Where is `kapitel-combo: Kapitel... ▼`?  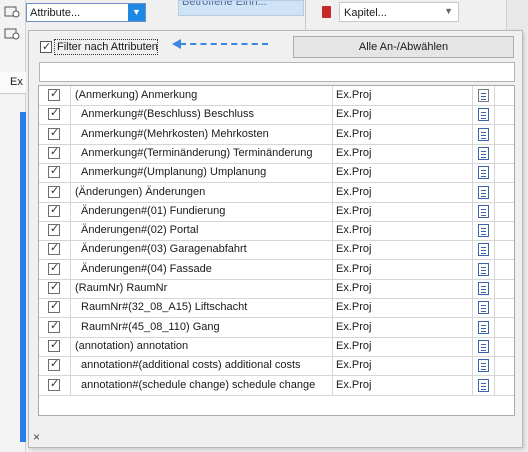
kapitel-combo: Kapitel... ▼ is located at coordinates (399, 12).